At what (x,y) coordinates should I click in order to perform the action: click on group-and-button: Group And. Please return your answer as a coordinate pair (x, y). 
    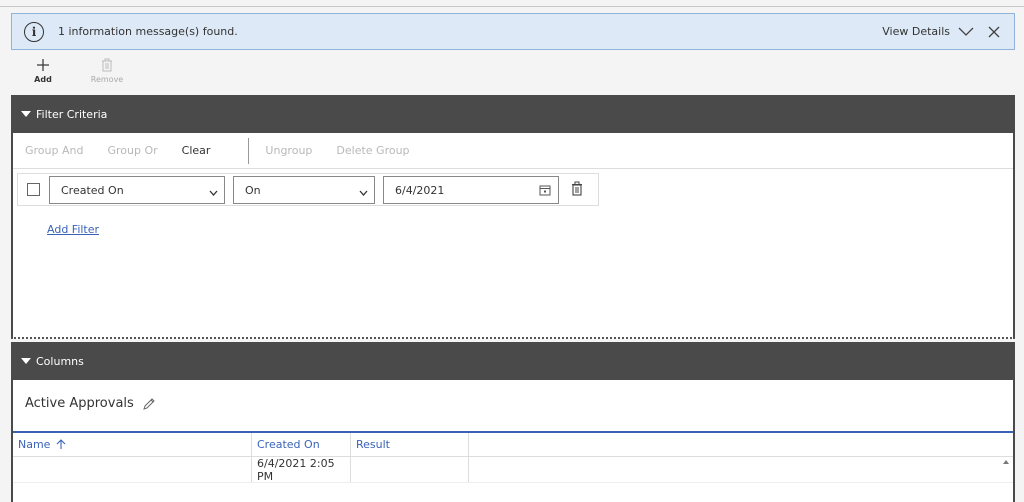
    Looking at the image, I should click on (54, 150).